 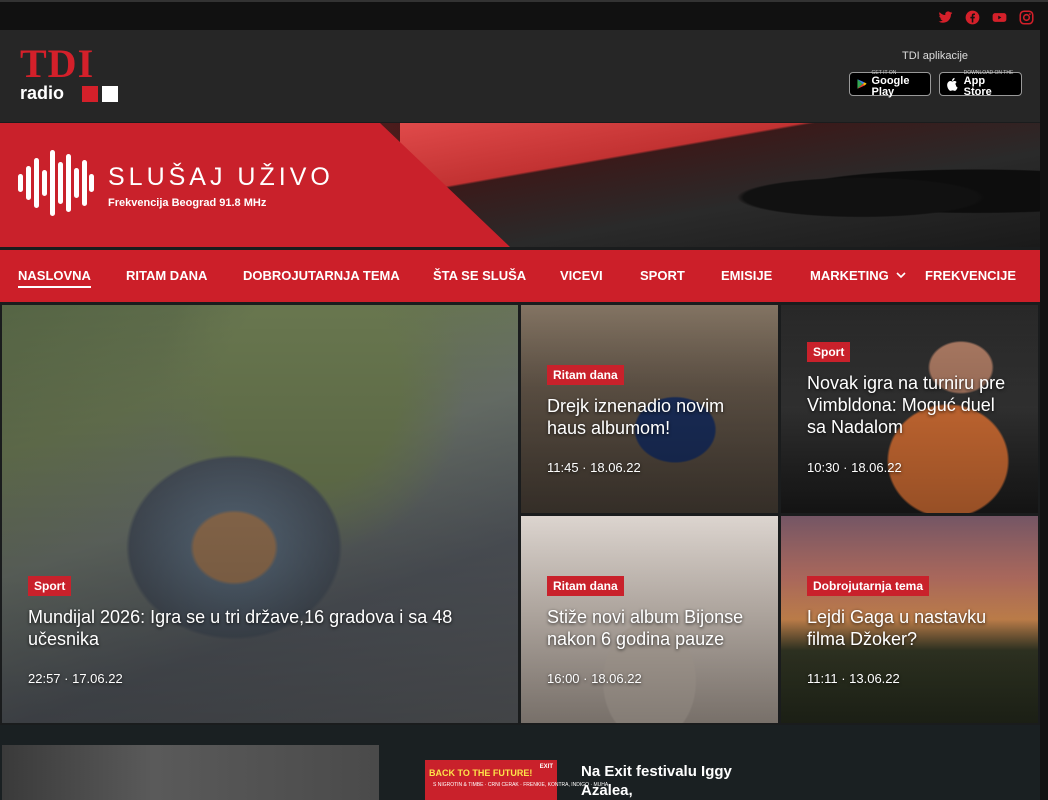 What do you see at coordinates (524, 15) in the screenshot?
I see `top-social-bar` at bounding box center [524, 15].